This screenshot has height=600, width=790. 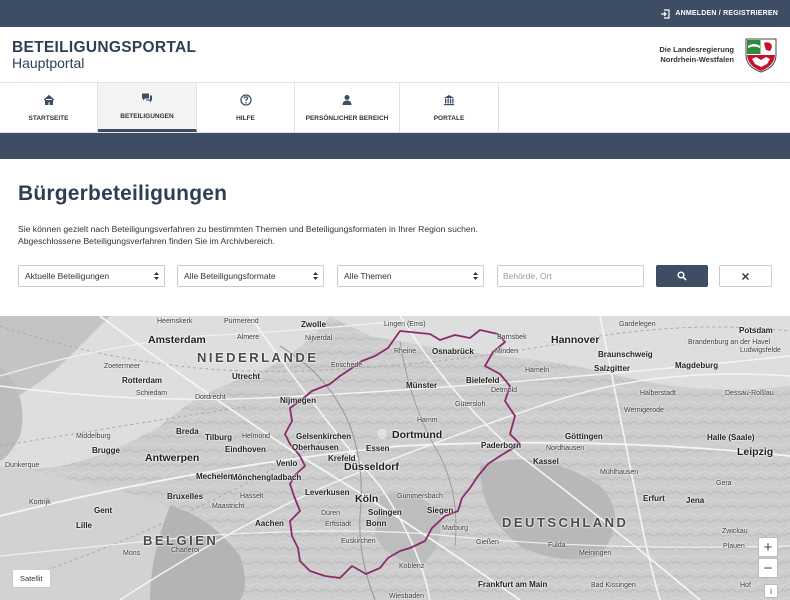 What do you see at coordinates (724, 483) in the screenshot?
I see `map-label-town: Gera` at bounding box center [724, 483].